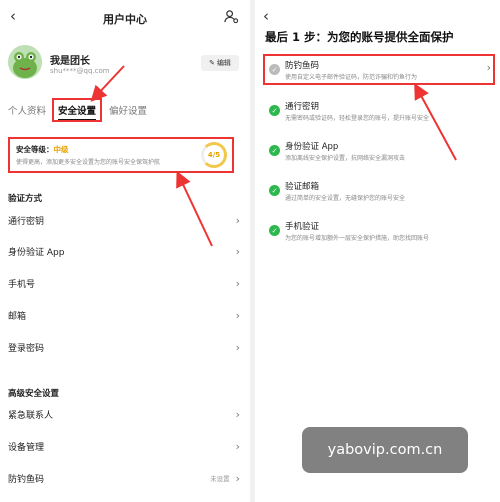  I want to click on step-desc: 为您的账号增加额外一层安全保护措施，助您找回账号, so click(357, 238).